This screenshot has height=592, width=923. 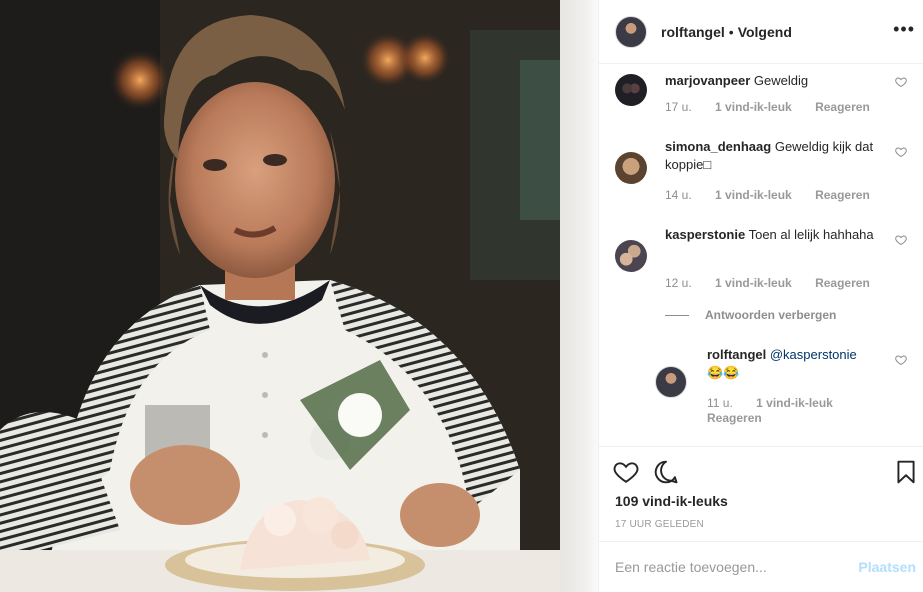 What do you see at coordinates (904, 29) in the screenshot?
I see `more-options-icon: •••` at bounding box center [904, 29].